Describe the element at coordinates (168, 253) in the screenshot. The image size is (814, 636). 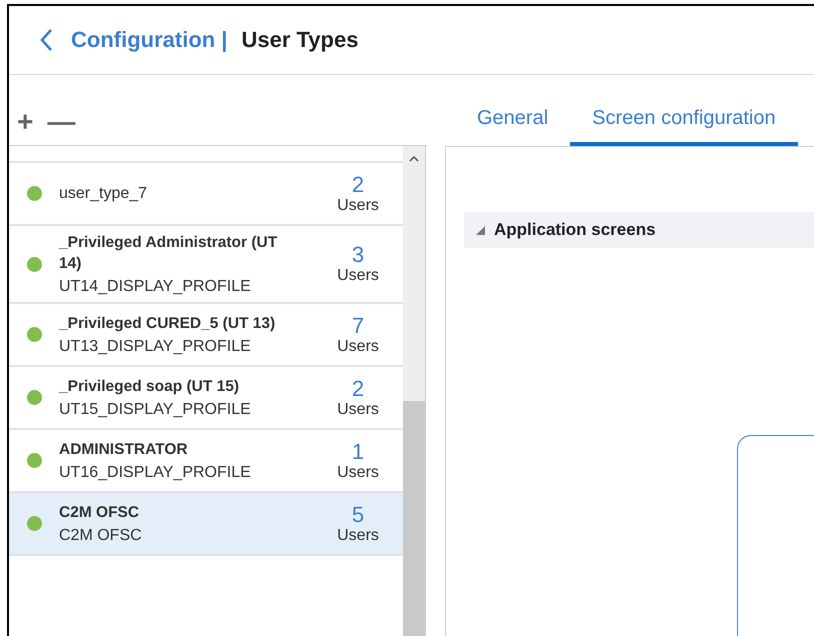
I see `user-type-name: _Privileged Administrator (UT 14)` at that location.